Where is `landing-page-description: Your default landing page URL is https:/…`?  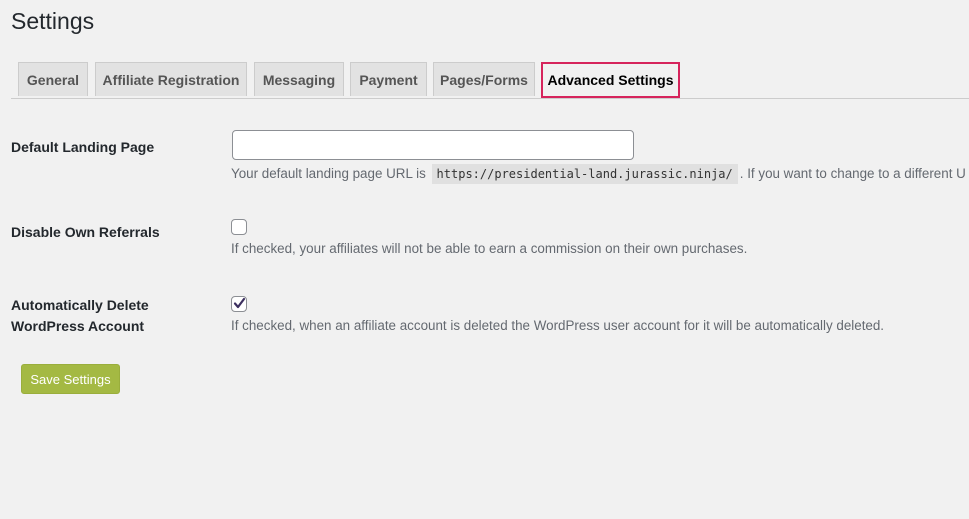 landing-page-description: Your default landing page URL is https:/… is located at coordinates (598, 174).